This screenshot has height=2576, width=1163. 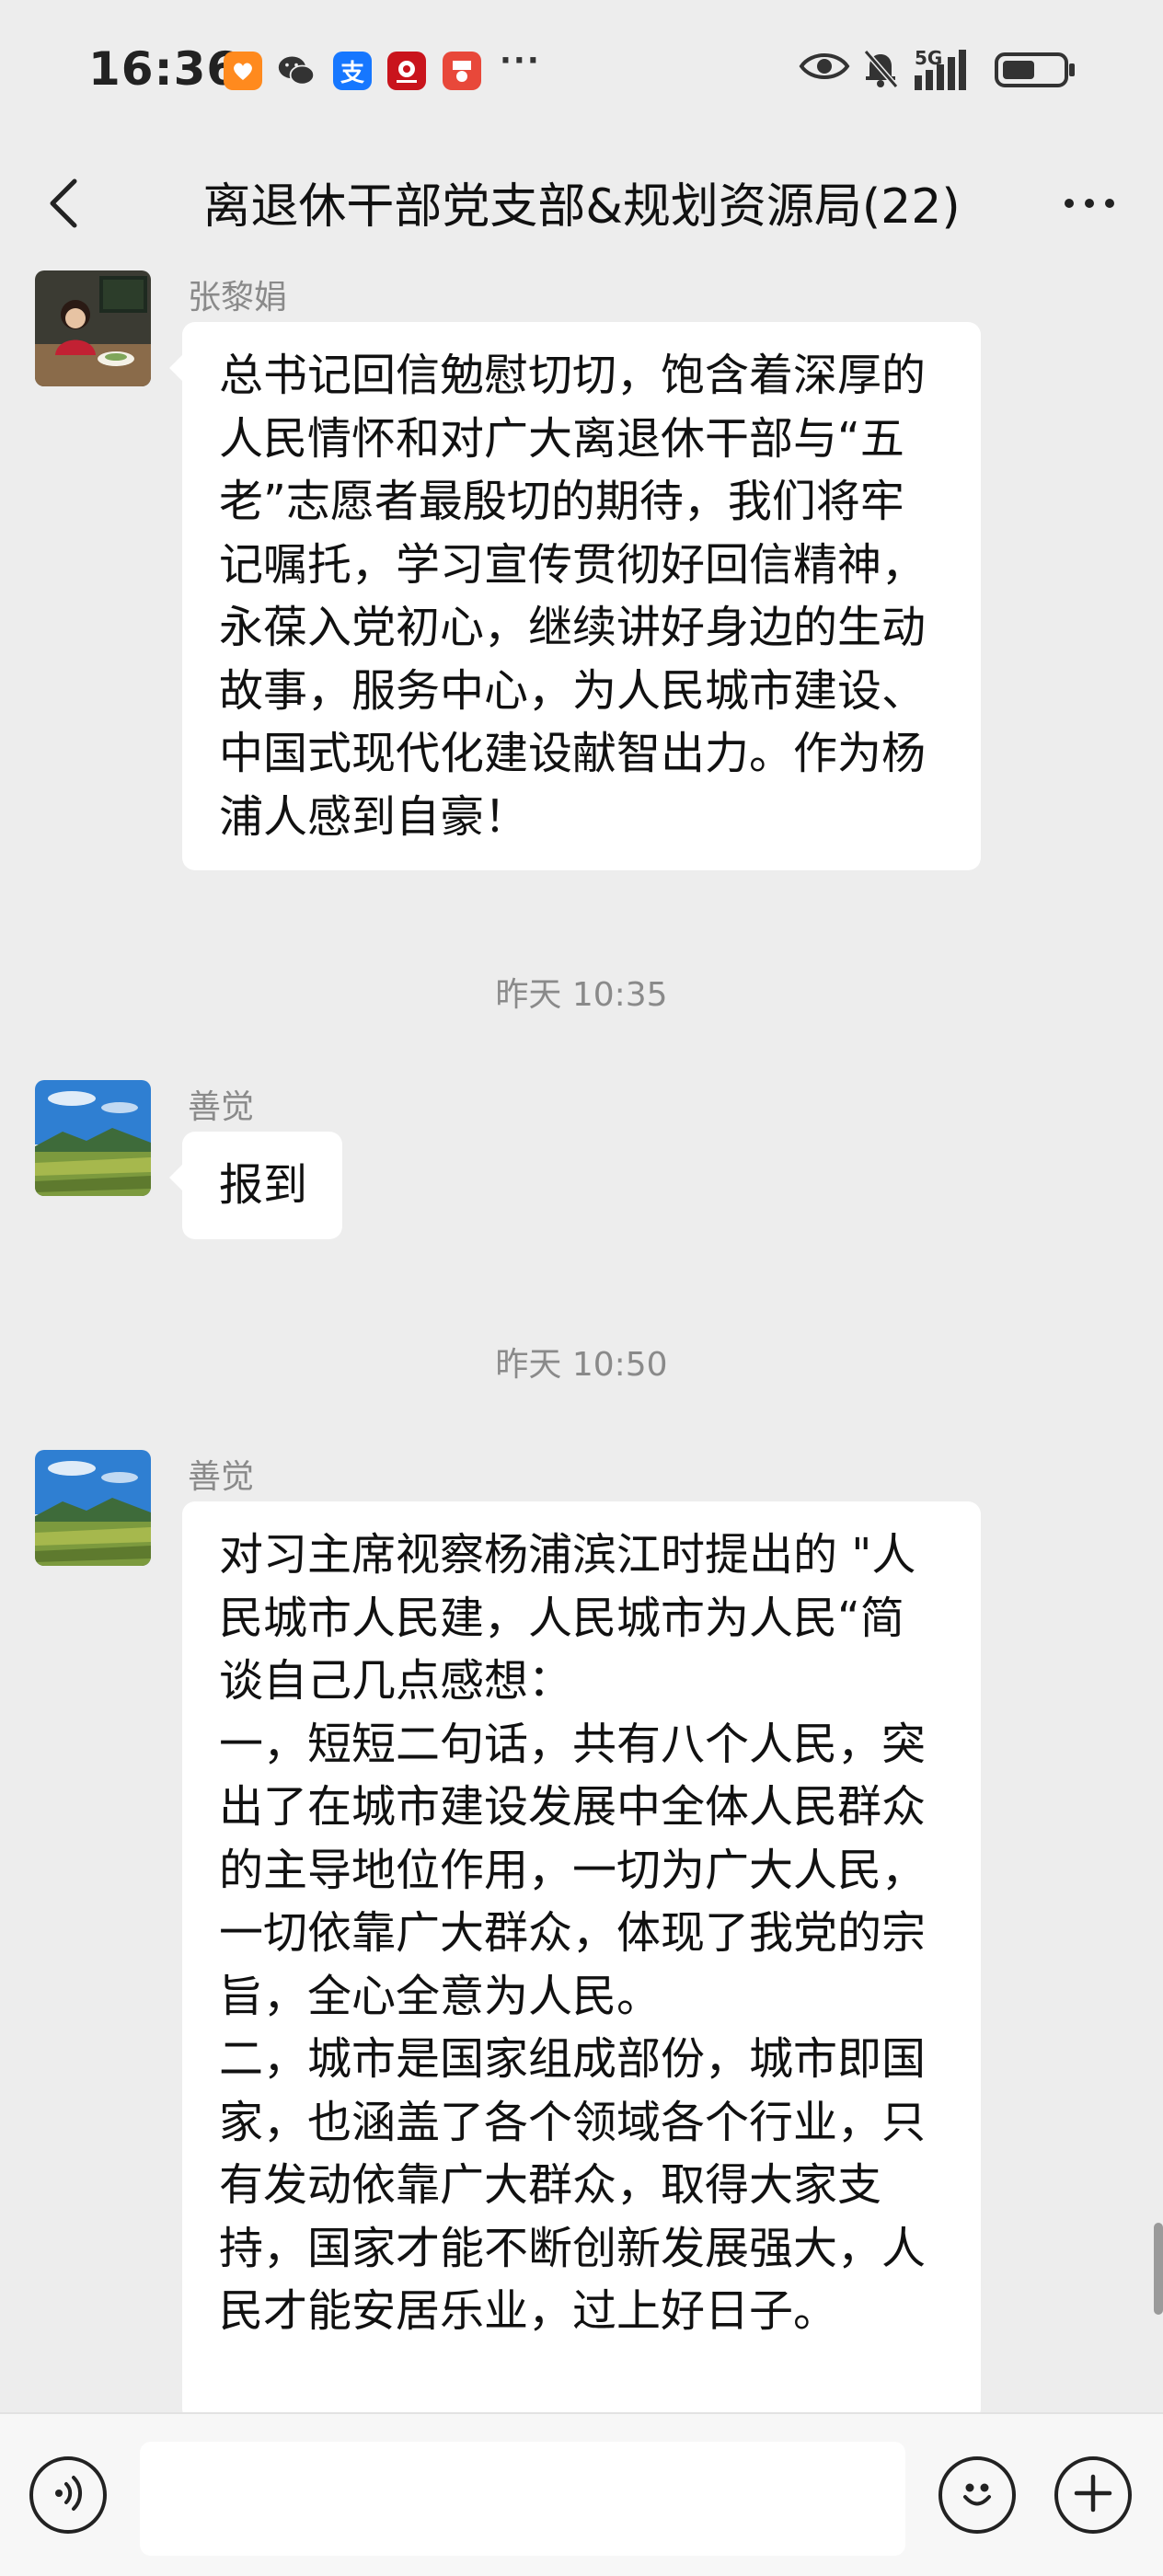 I want to click on emoji-icon, so click(x=977, y=2495).